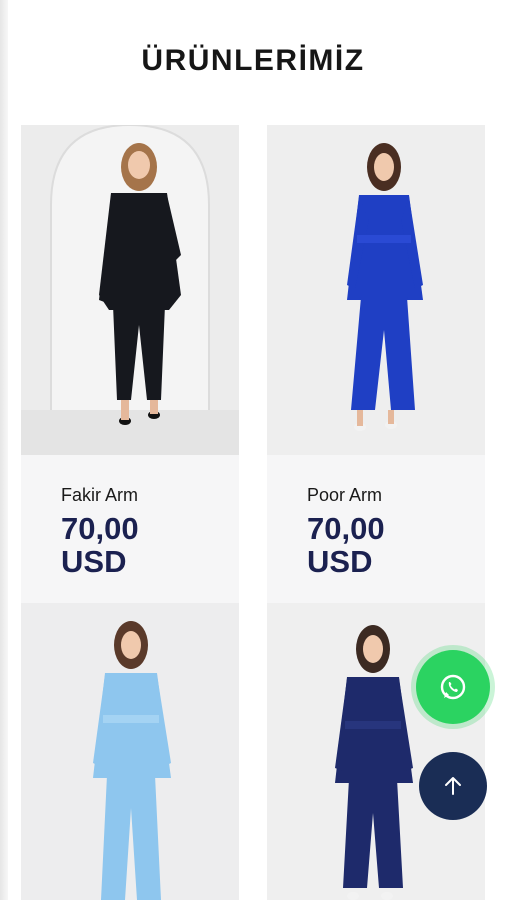  I want to click on whatsapp-icon, so click(453, 687).